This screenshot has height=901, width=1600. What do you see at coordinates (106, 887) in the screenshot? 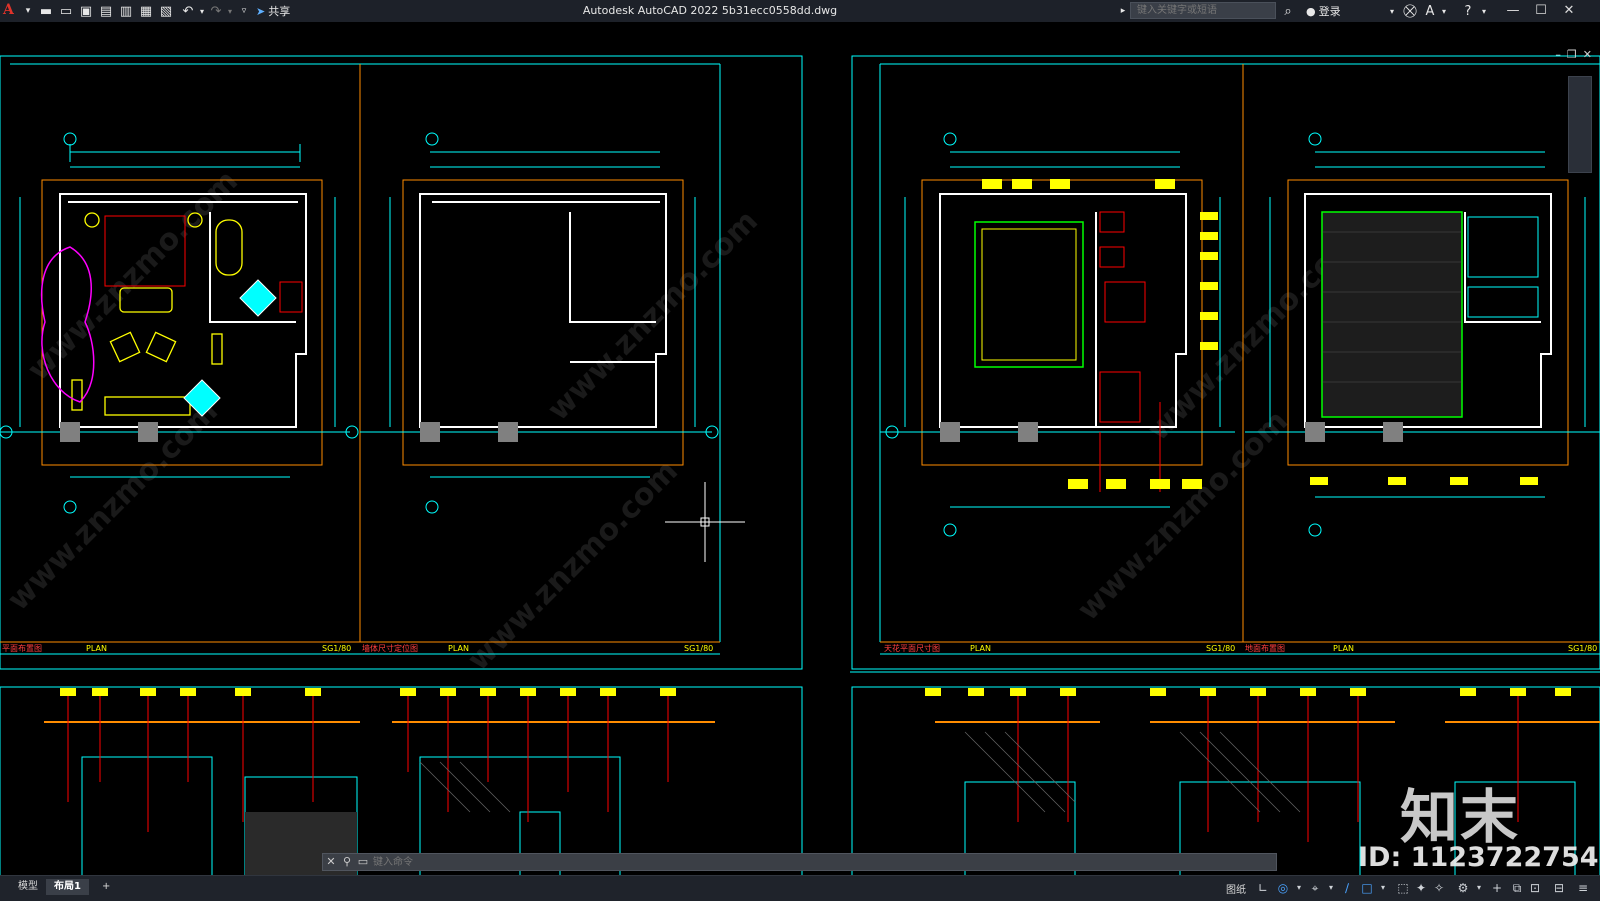
I see `add-layout-button: +` at bounding box center [106, 887].